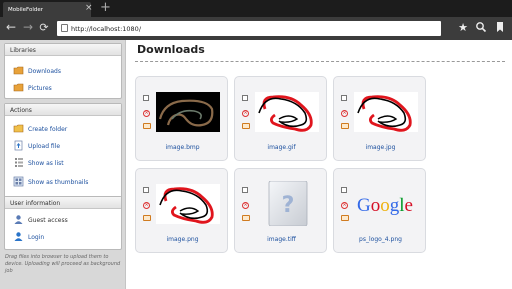  What do you see at coordinates (11, 28) in the screenshot?
I see `back-arrow-icon: ←` at bounding box center [11, 28].